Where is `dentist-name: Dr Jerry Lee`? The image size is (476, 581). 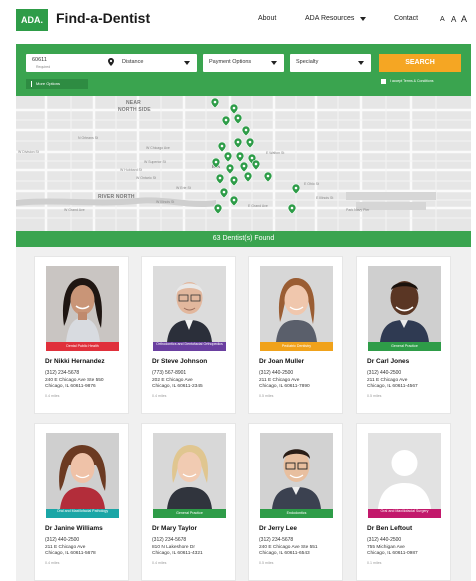
dentist-name: Dr Jerry Lee is located at coordinates (278, 528).